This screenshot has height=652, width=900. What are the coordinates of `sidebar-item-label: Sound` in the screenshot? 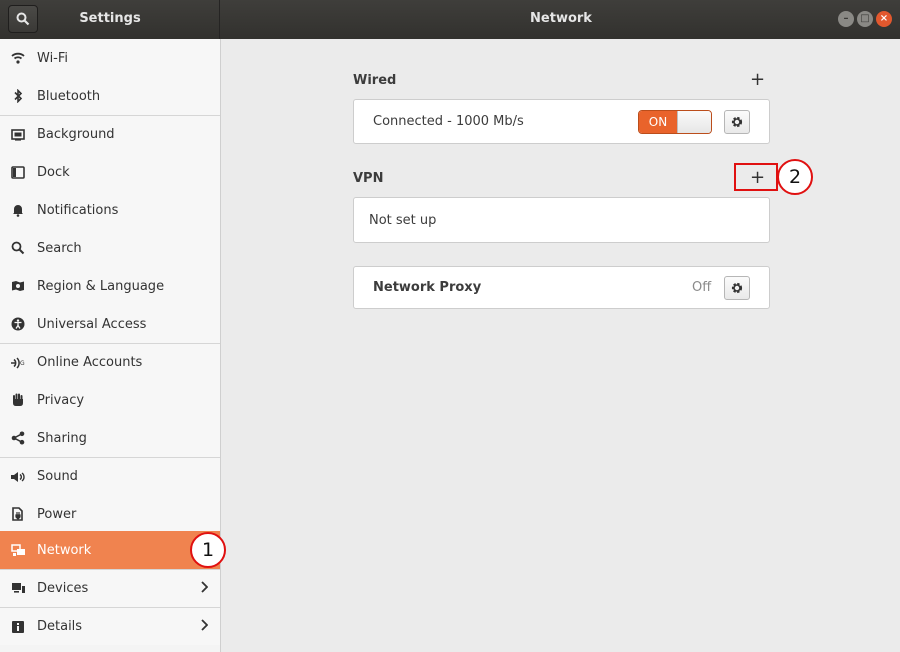 It's located at (57, 476).